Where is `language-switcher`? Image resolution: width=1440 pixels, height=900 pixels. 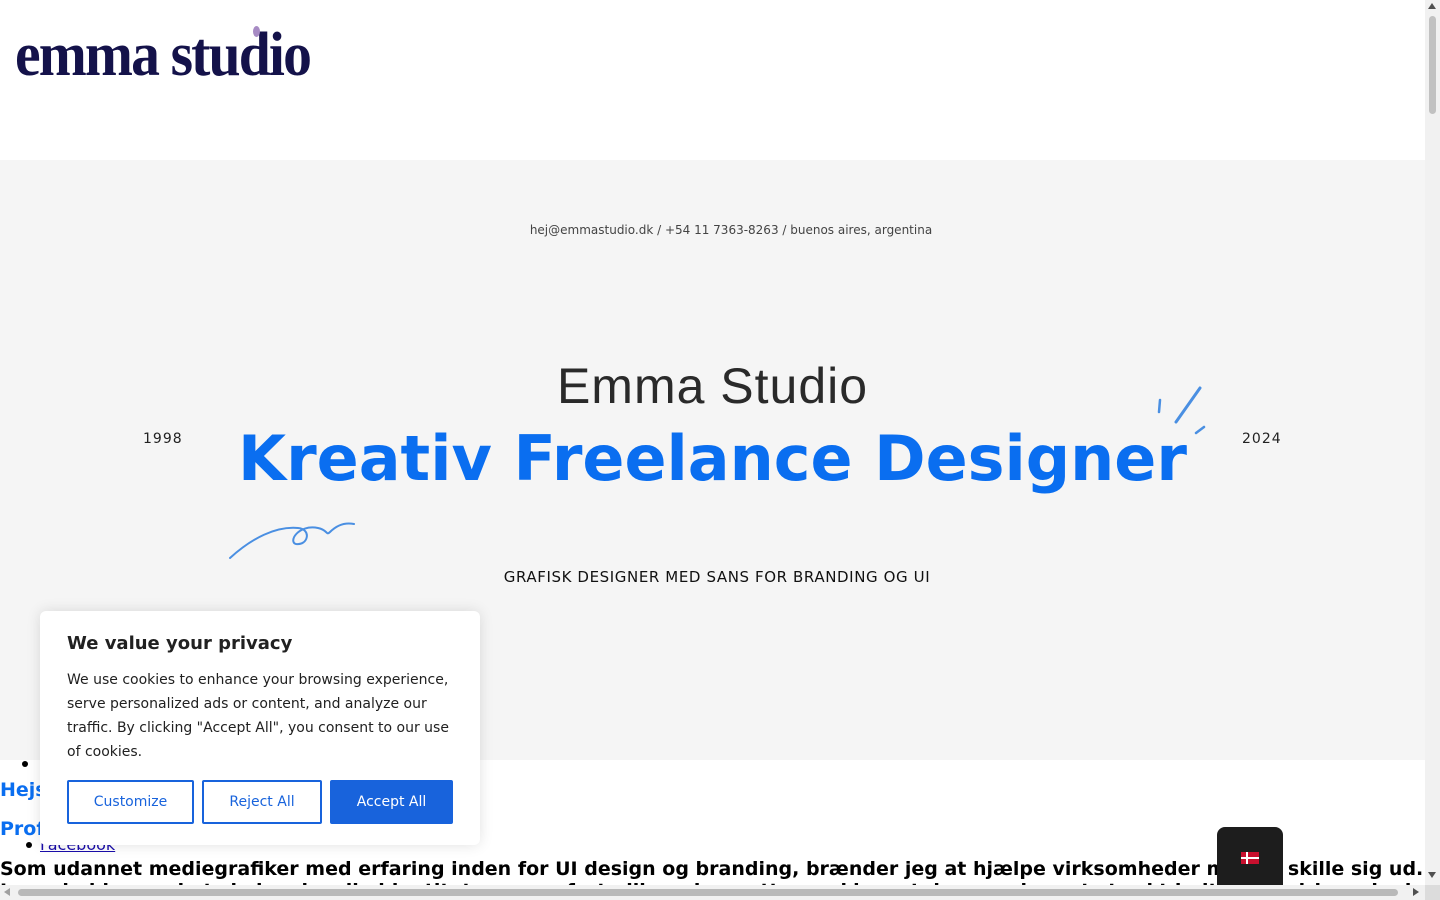
language-switcher is located at coordinates (1250, 857).